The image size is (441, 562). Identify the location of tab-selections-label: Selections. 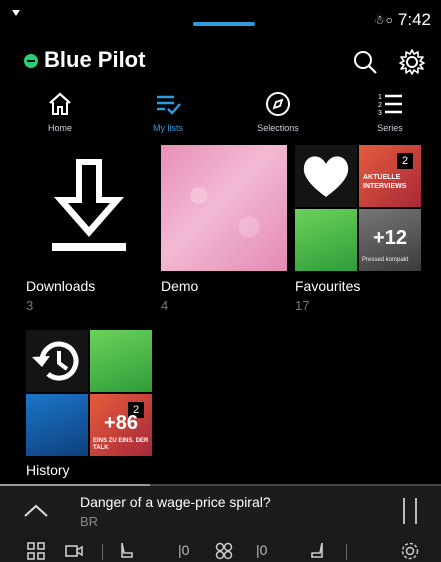
(278, 128).